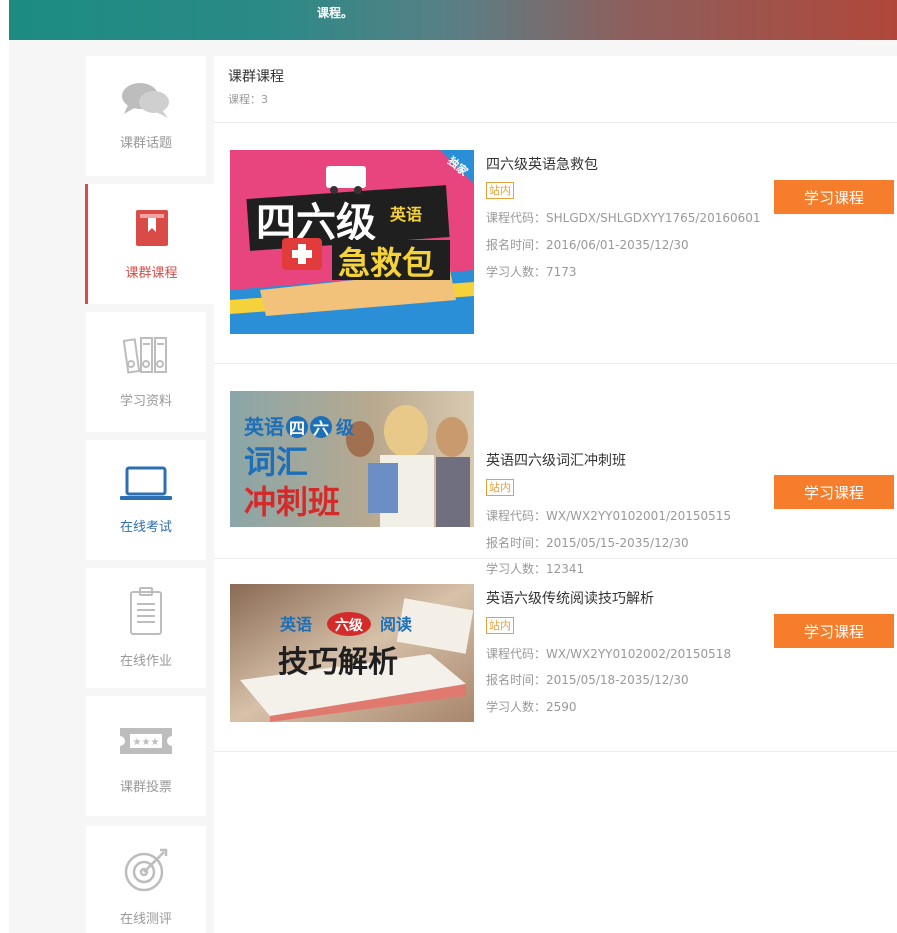  Describe the element at coordinates (349, 625) in the screenshot. I see `thumb-text: 六级` at that location.